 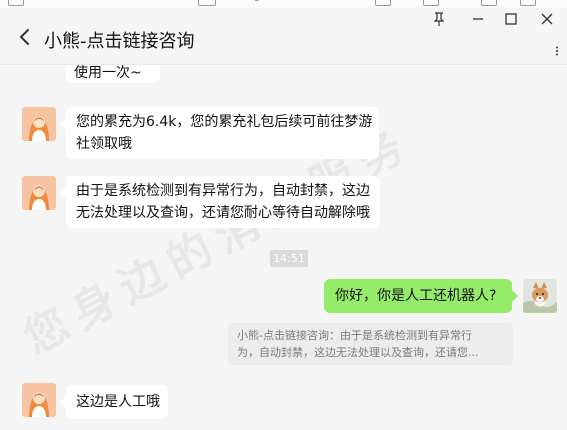 What do you see at coordinates (257, 2) in the screenshot?
I see `top-strip-text: 9` at bounding box center [257, 2].